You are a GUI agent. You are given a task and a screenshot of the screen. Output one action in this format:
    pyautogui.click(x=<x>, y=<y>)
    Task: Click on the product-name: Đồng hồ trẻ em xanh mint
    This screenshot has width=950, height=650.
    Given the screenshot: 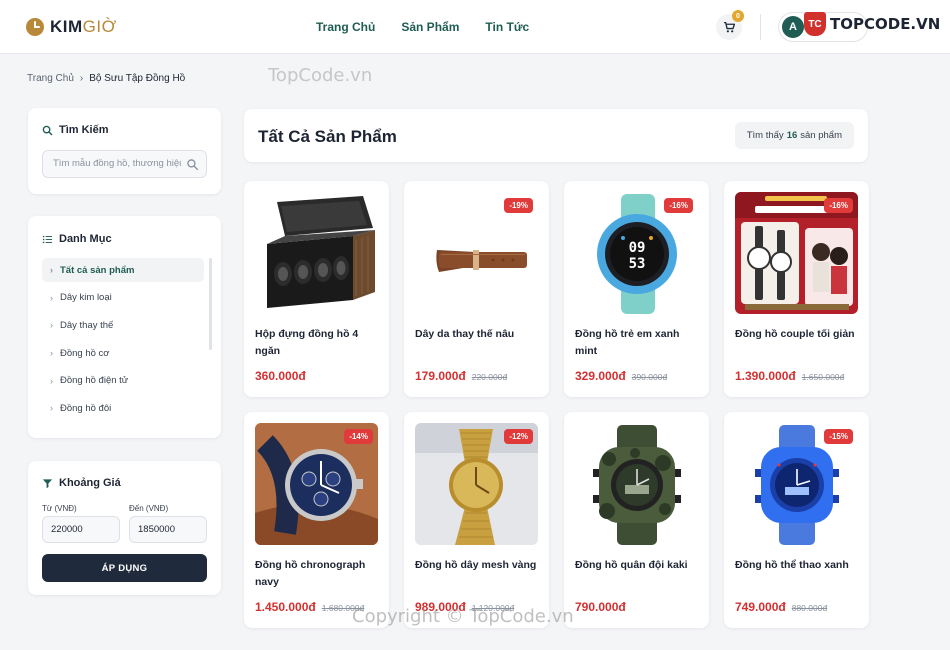 What is the action you would take?
    pyautogui.click(x=637, y=343)
    